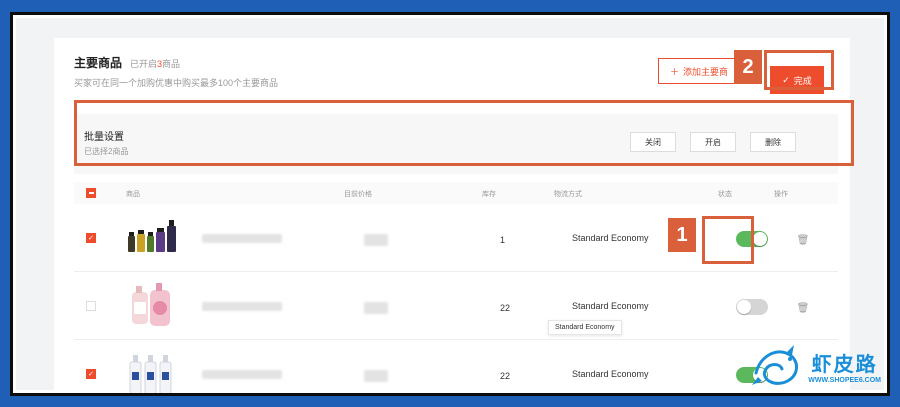 This screenshot has height=407, width=900. I want to click on dragon-logo-icon, so click(775, 365).